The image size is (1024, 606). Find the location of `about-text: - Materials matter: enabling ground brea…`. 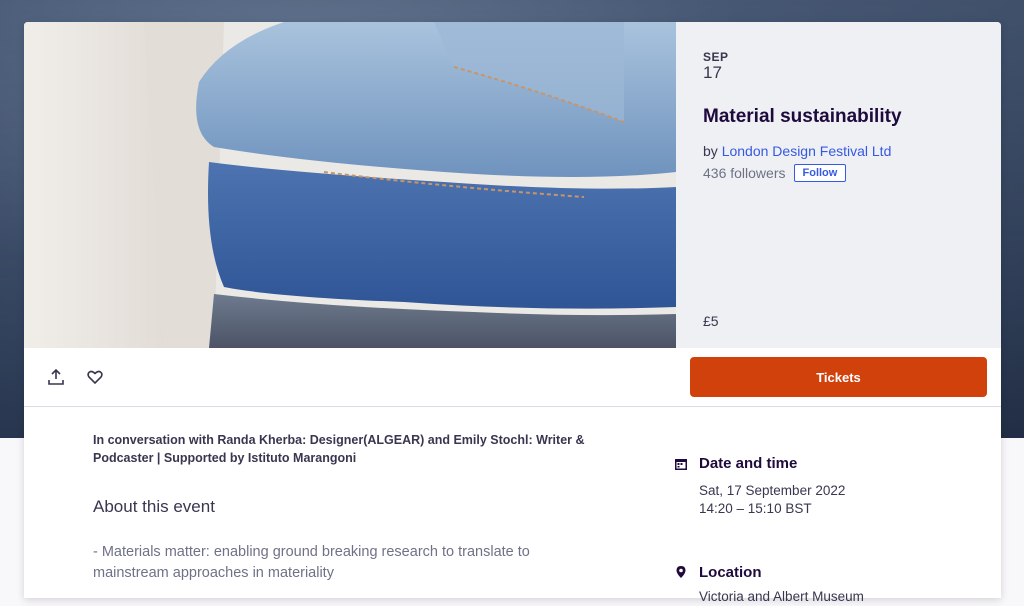

about-text: - Materials matter: enabling ground brea… is located at coordinates (311, 562).